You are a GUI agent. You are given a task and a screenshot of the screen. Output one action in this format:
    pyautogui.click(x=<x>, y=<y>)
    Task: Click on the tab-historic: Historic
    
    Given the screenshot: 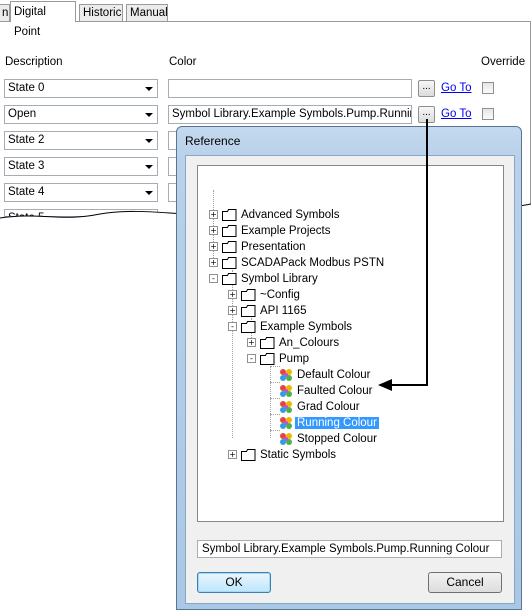 What is the action you would take?
    pyautogui.click(x=101, y=12)
    